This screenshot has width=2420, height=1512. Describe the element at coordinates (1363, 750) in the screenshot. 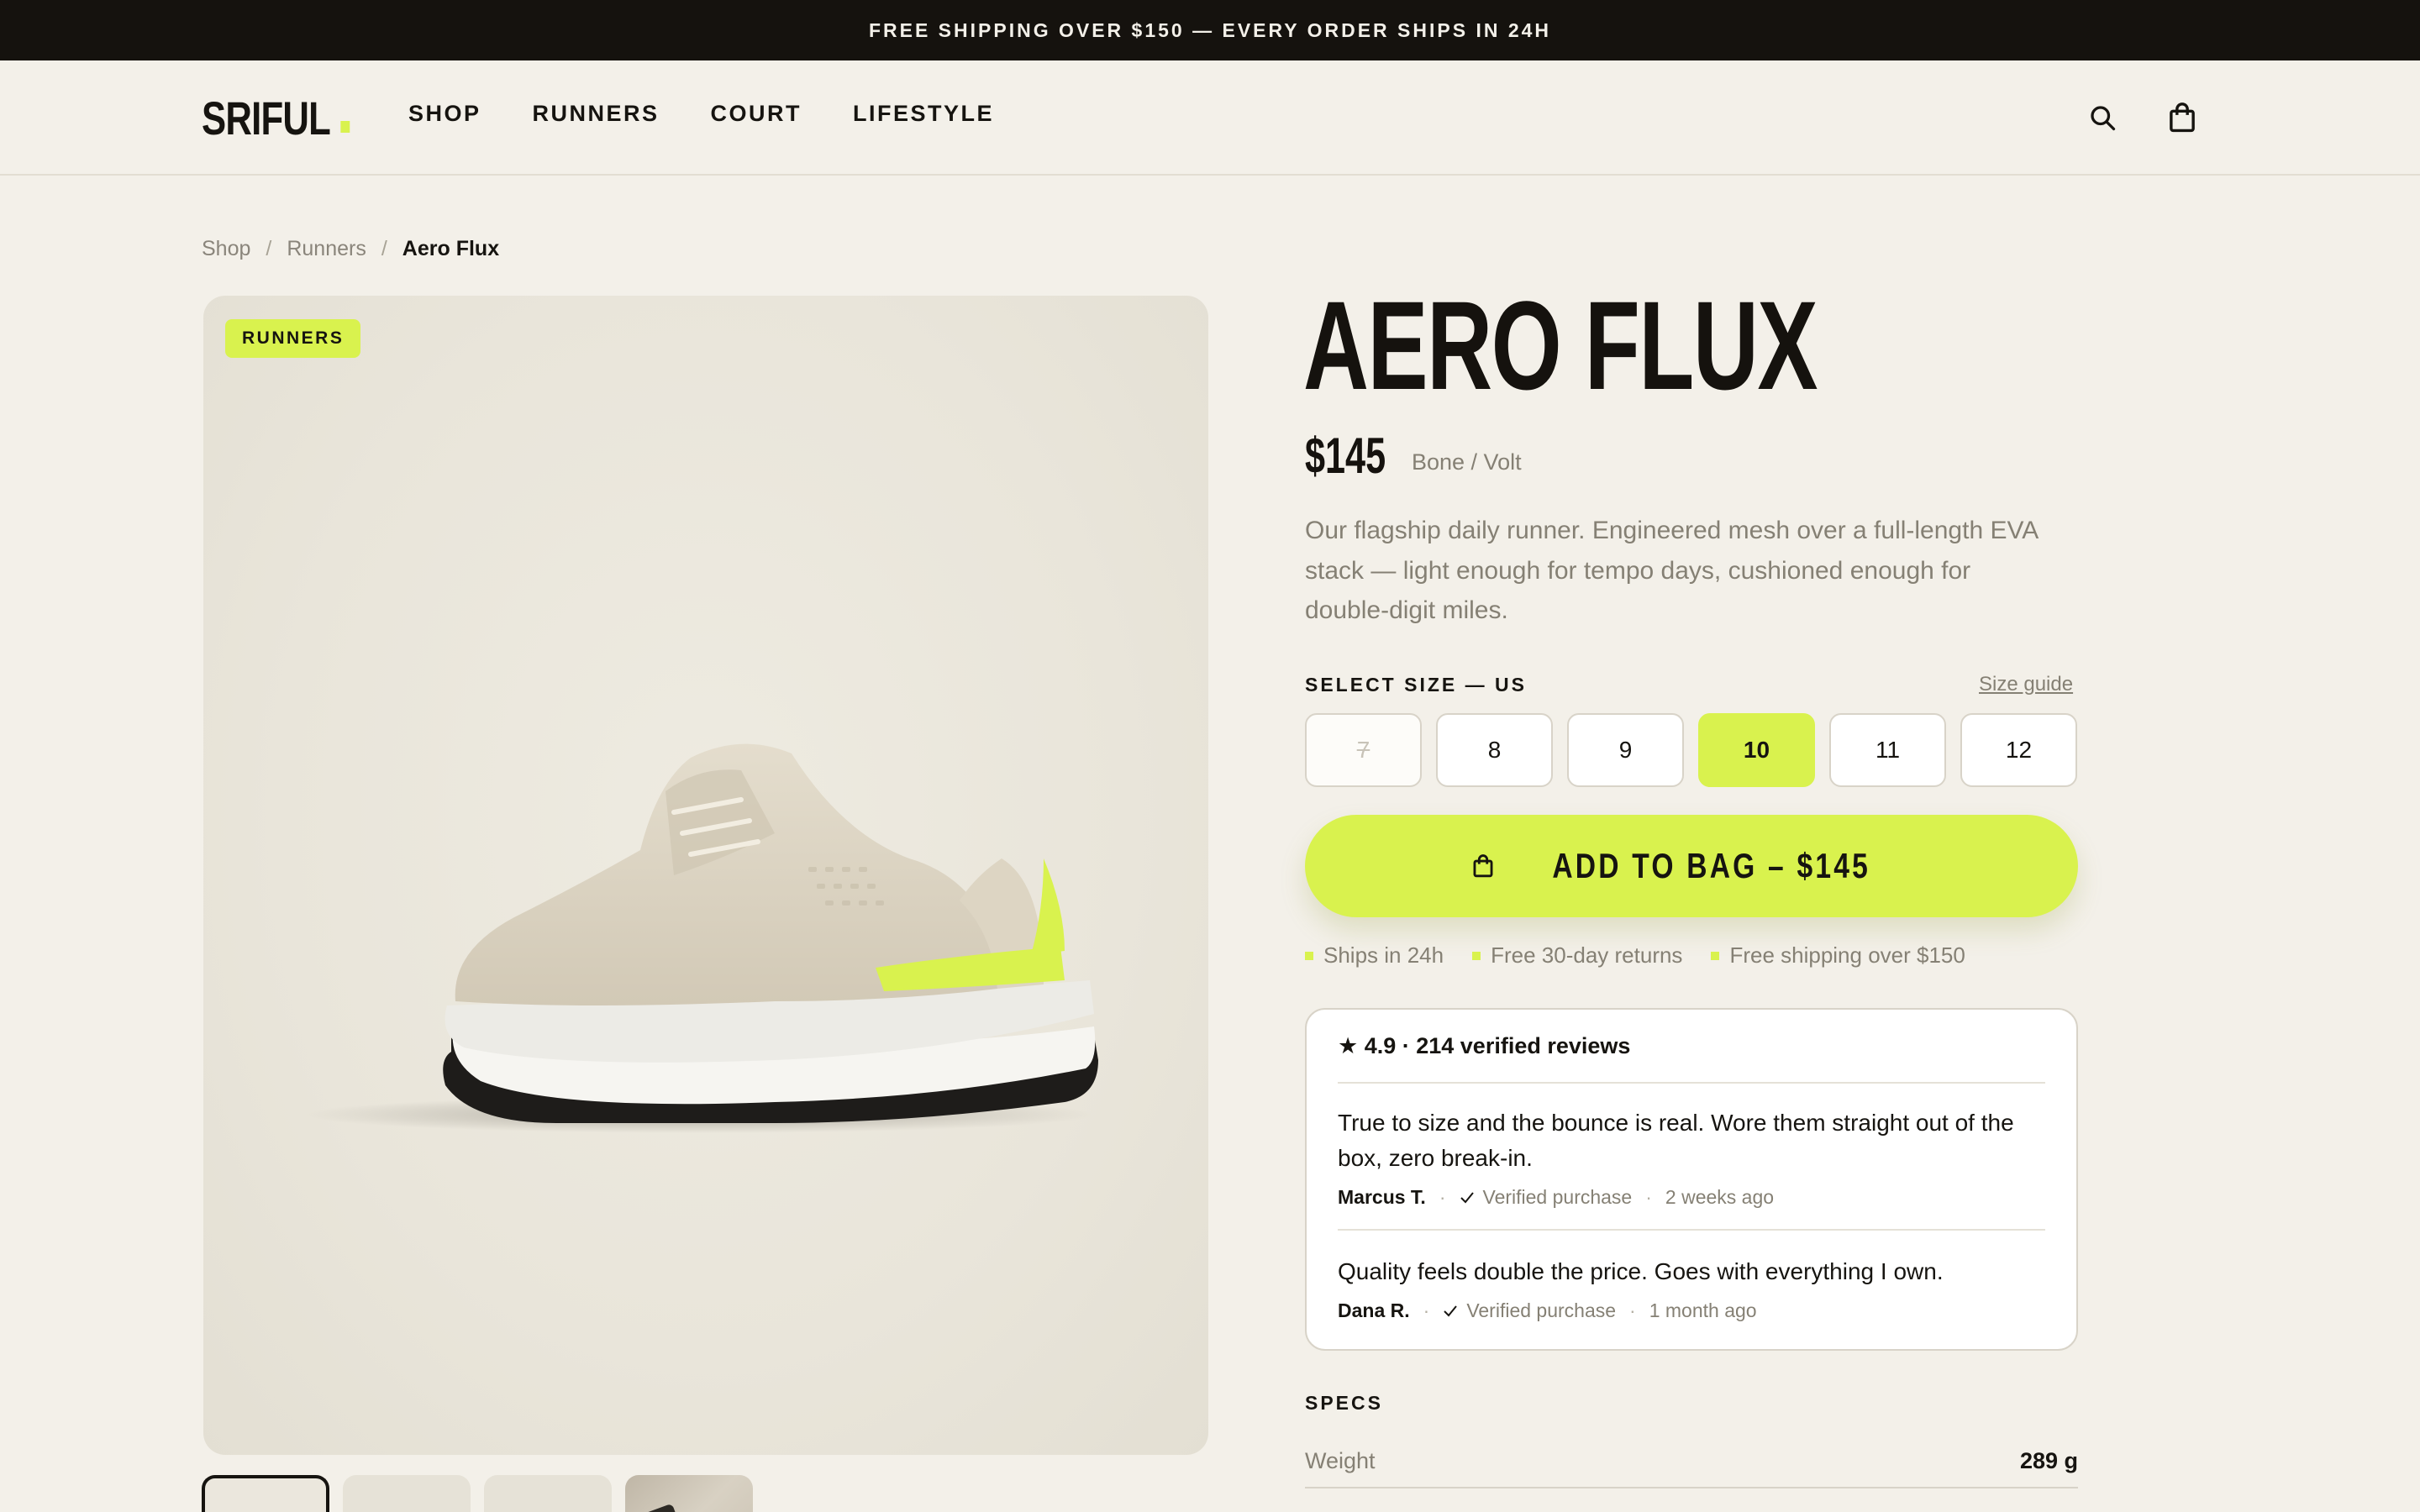

I see `size-option-7: 7` at that location.